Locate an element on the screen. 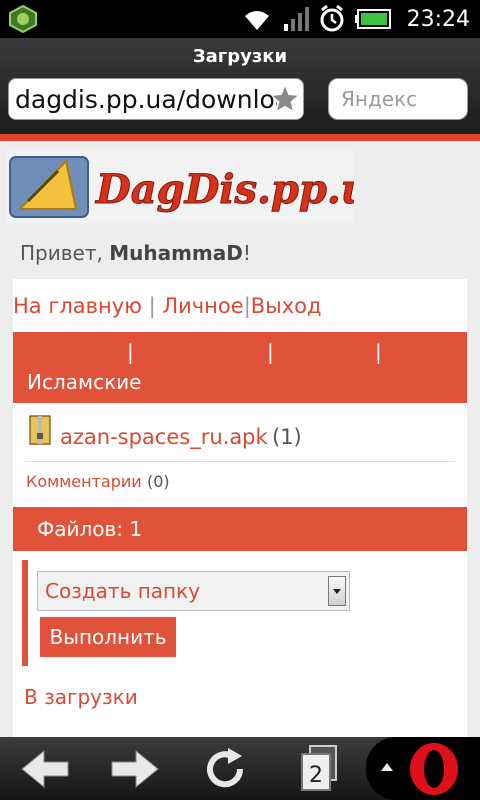 The image size is (480, 800). comments-link: Комментарии is located at coordinates (84, 481).